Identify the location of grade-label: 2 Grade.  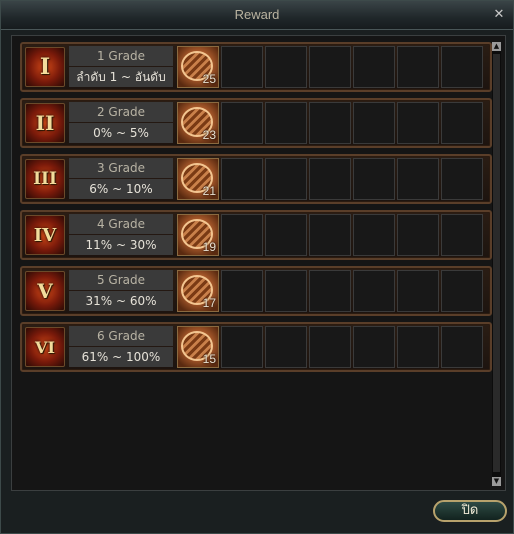
(121, 112).